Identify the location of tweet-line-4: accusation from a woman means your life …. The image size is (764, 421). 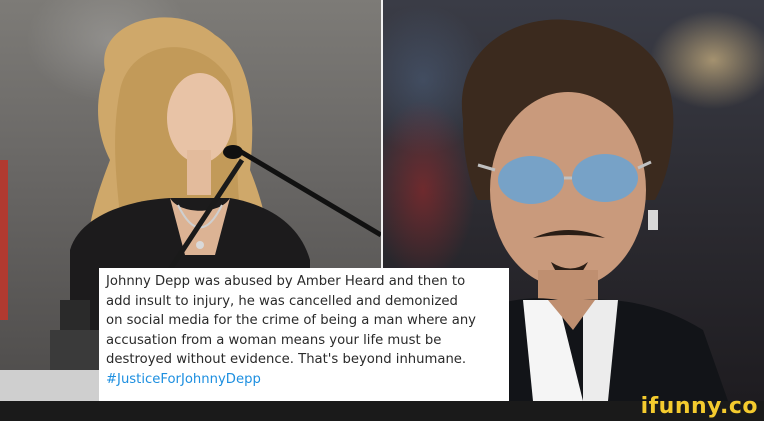
(274, 340).